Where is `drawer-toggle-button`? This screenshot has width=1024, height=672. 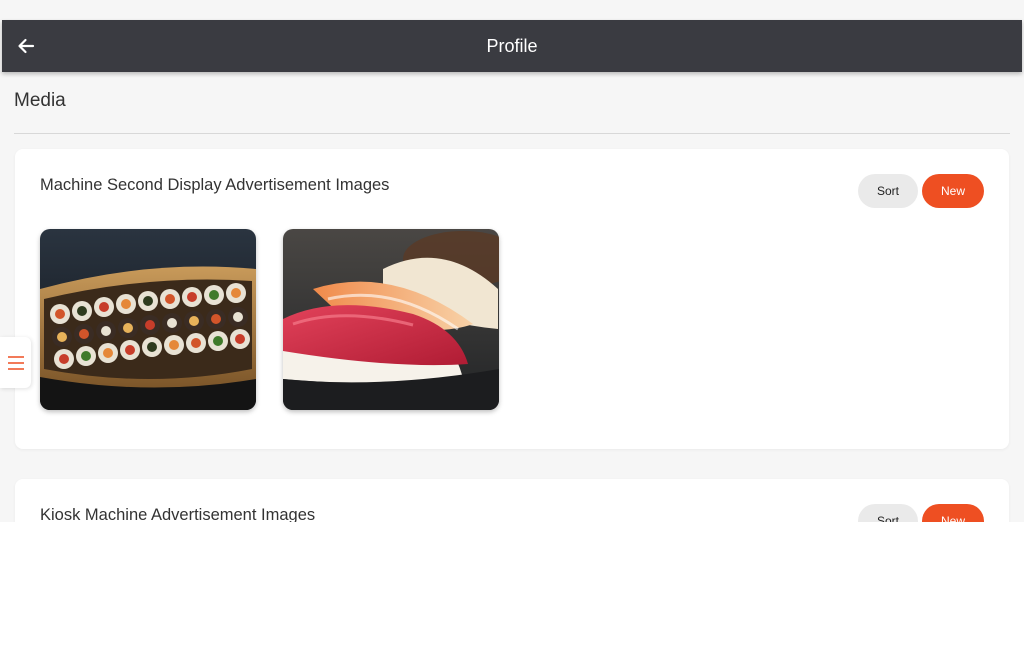 drawer-toggle-button is located at coordinates (15, 362).